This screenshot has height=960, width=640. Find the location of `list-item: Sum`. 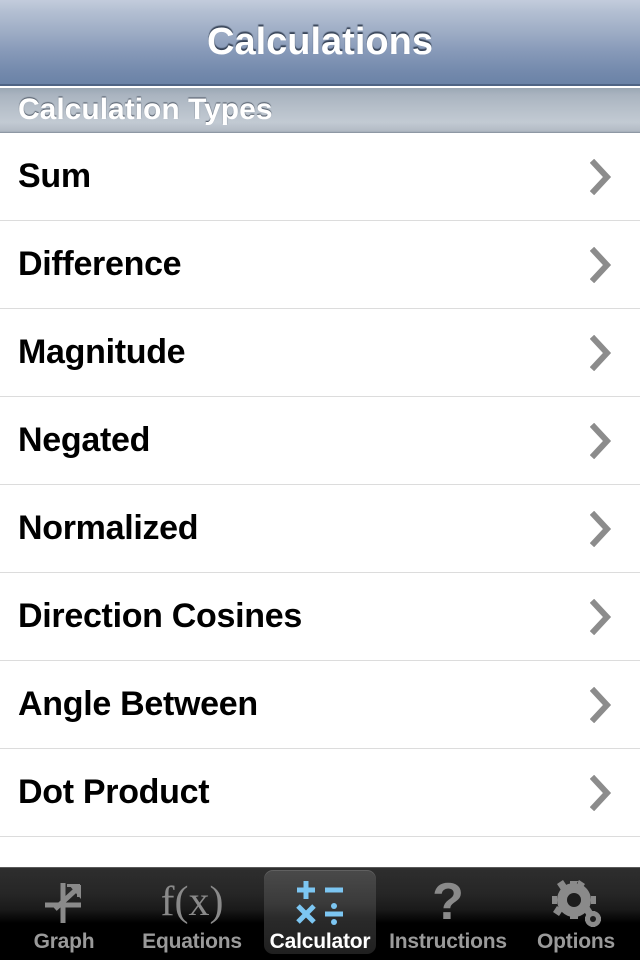

list-item: Sum is located at coordinates (320, 177).